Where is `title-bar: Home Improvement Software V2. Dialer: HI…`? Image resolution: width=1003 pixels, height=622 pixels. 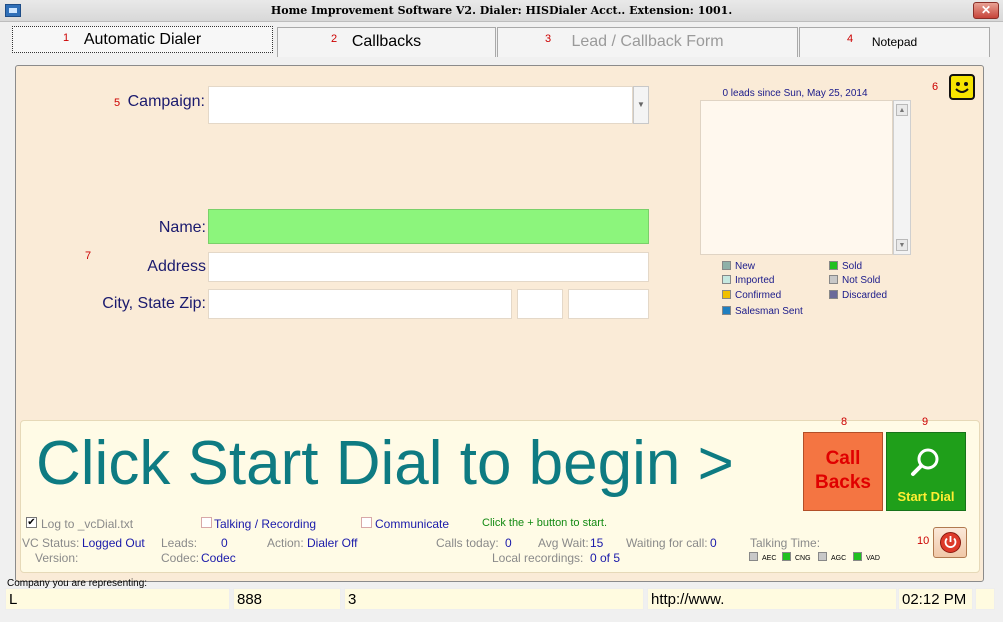 title-bar: Home Improvement Software V2. Dialer: HI… is located at coordinates (501, 11).